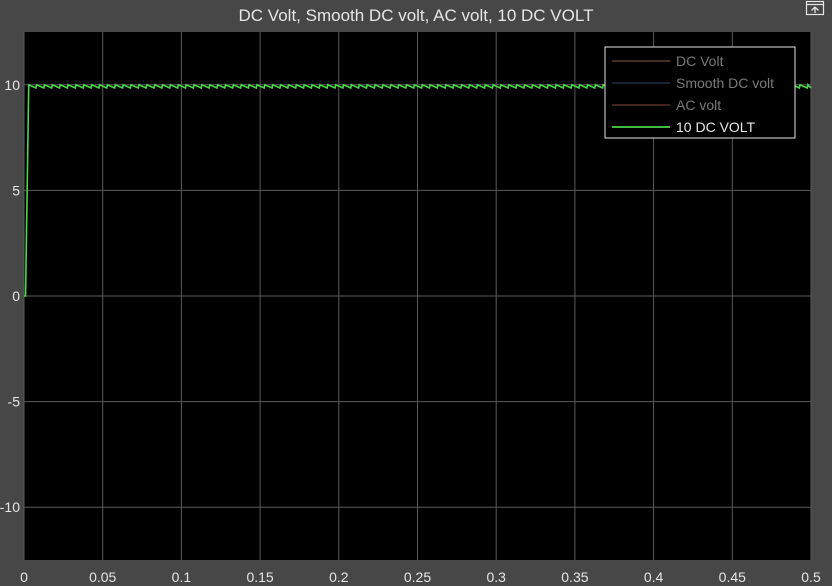  I want to click on x-tick-label: 0.35, so click(574, 577).